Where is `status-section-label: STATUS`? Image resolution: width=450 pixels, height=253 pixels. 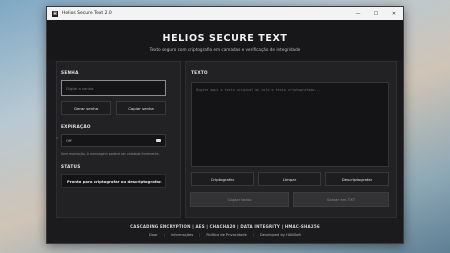
status-section-label: STATUS is located at coordinates (71, 166).